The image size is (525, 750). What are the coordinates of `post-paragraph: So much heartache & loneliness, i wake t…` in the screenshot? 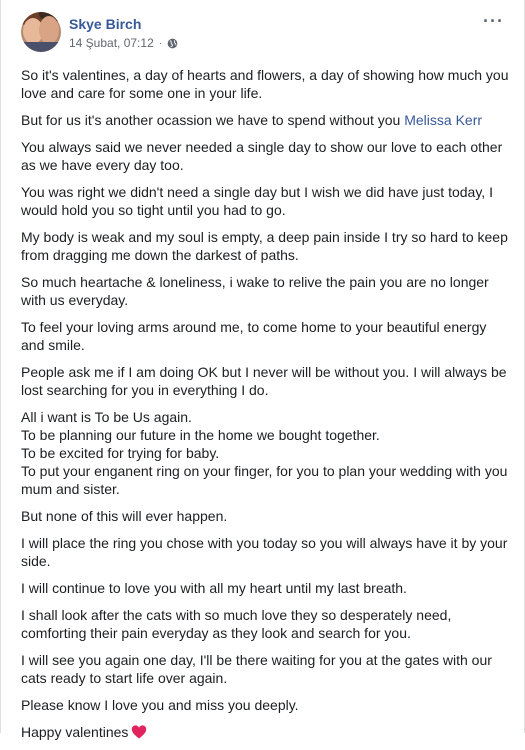 It's located at (255, 291).